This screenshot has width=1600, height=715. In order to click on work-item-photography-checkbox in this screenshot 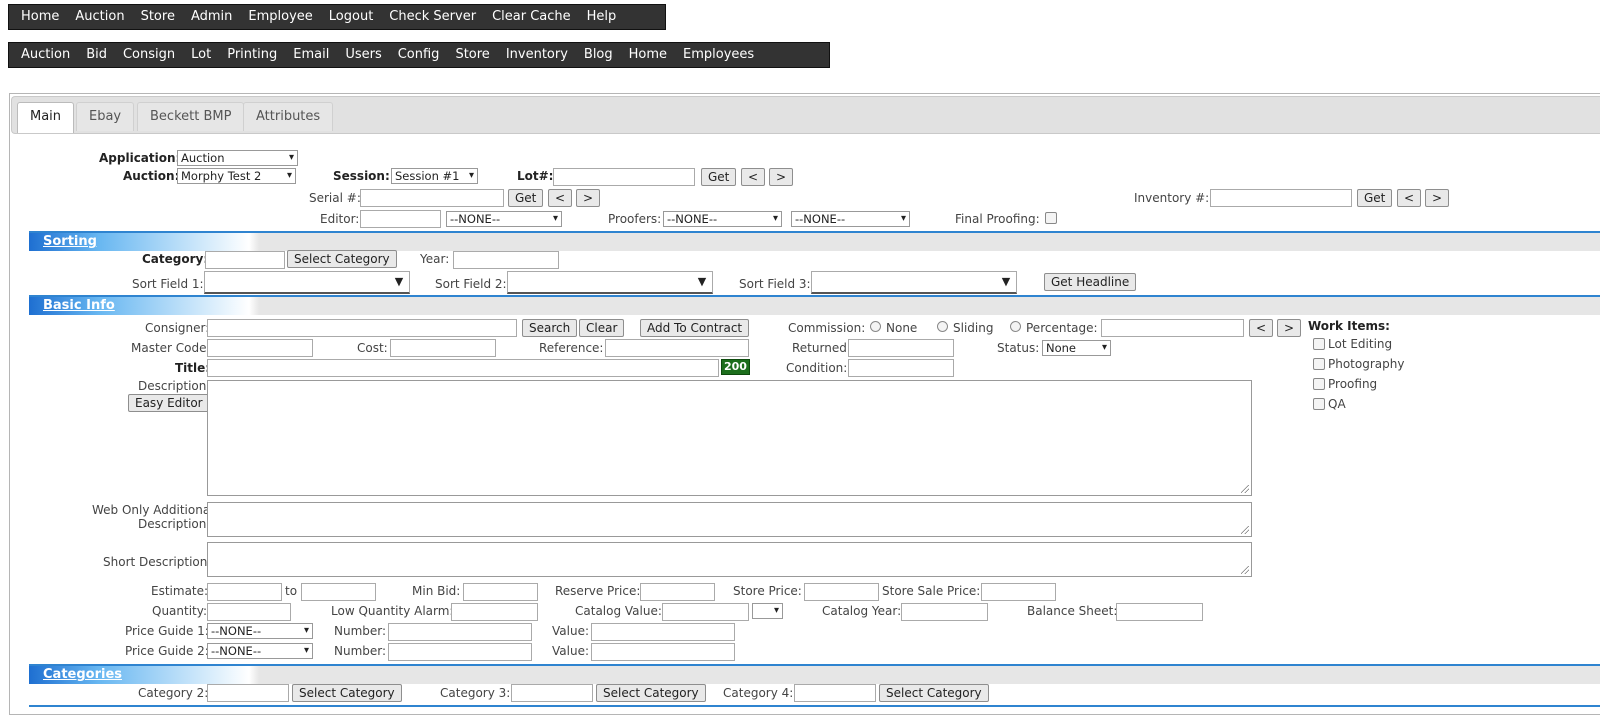, I will do `click(1319, 364)`.